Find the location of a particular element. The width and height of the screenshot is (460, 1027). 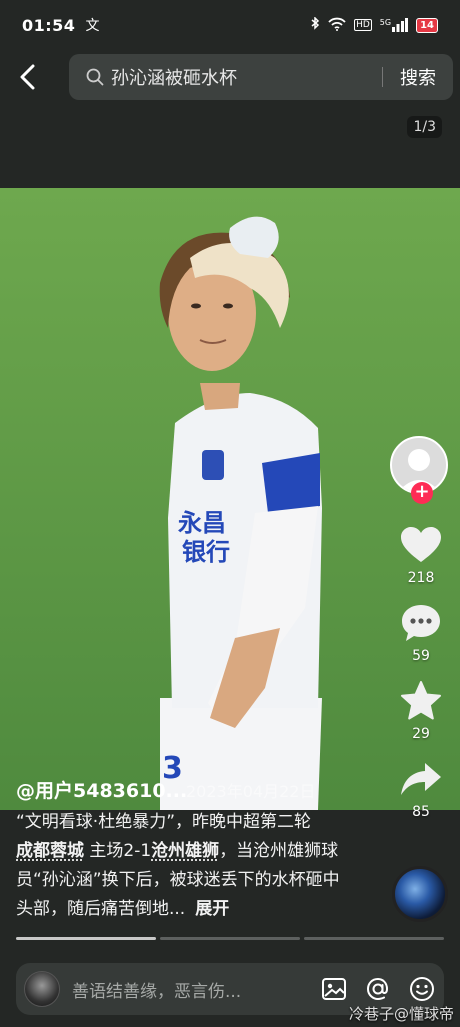

author-avatar: + is located at coordinates (421, 470).